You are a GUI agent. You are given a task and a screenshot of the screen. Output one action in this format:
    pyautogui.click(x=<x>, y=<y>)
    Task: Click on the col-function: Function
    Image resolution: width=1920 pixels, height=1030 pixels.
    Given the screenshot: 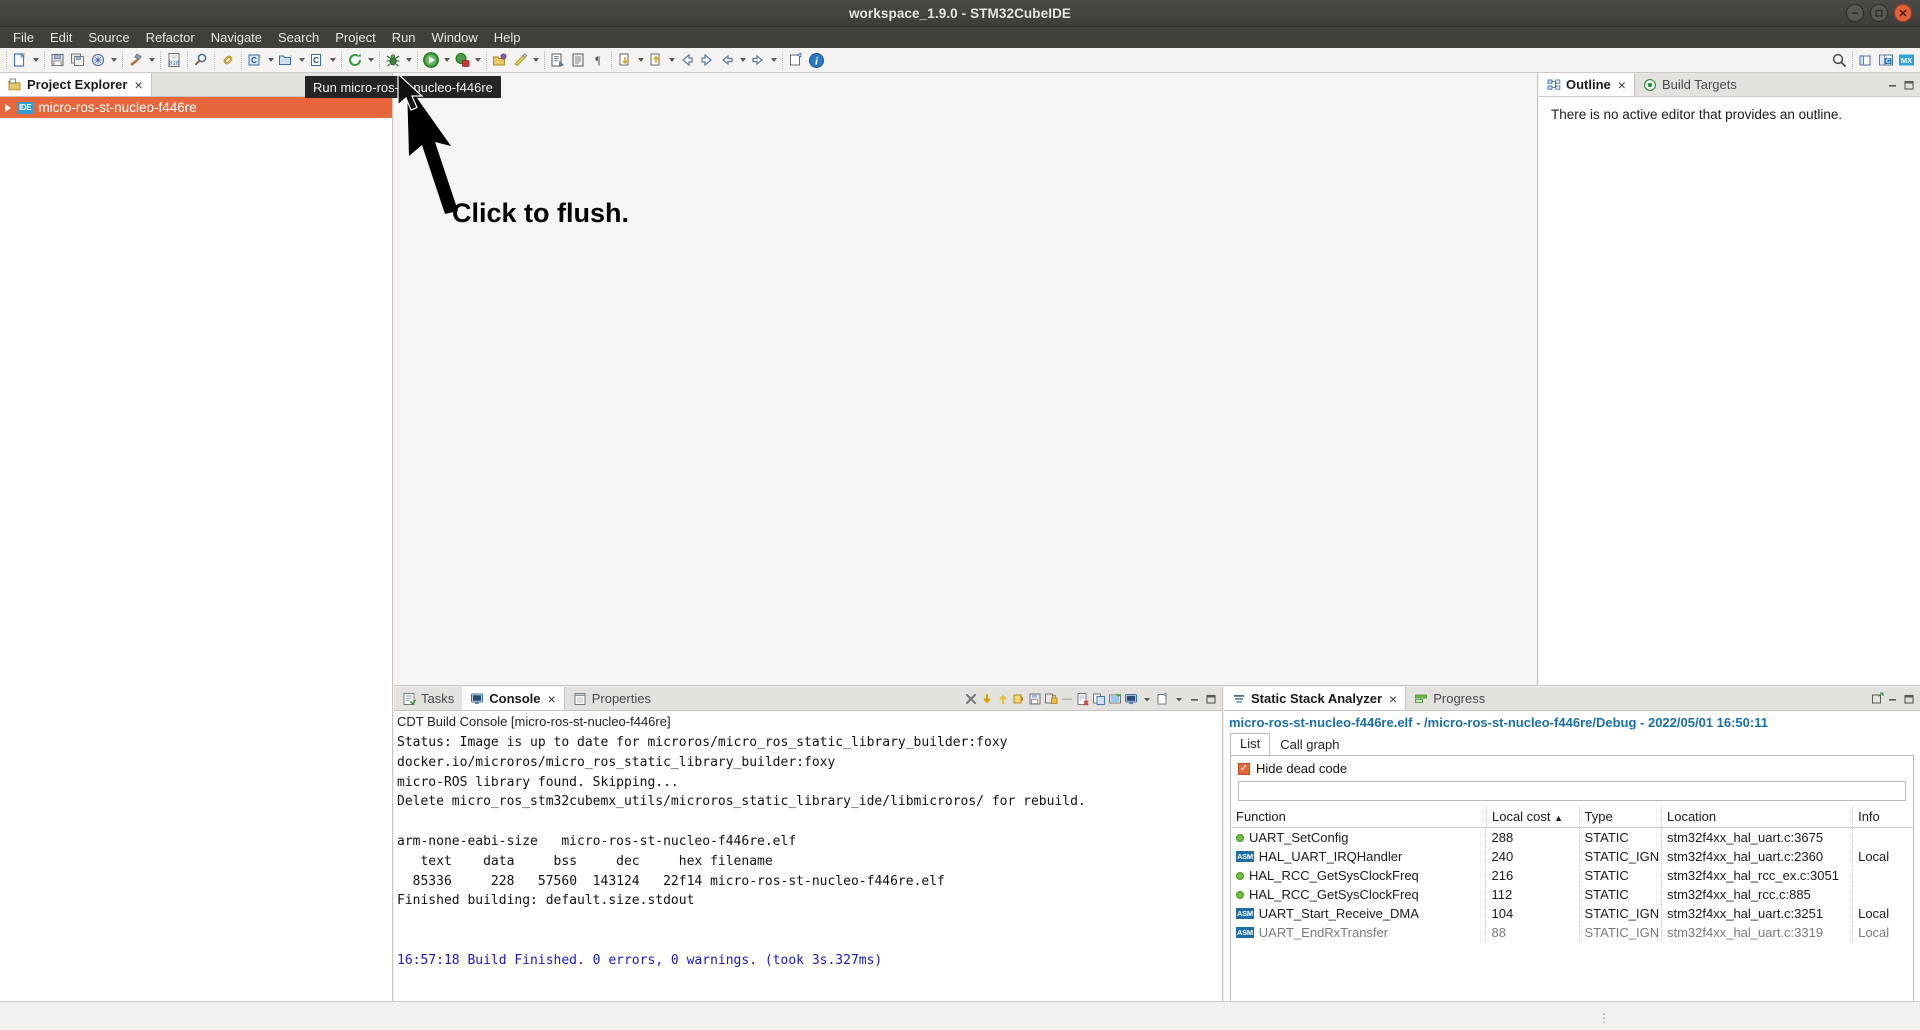 What is the action you would take?
    pyautogui.click(x=1359, y=817)
    